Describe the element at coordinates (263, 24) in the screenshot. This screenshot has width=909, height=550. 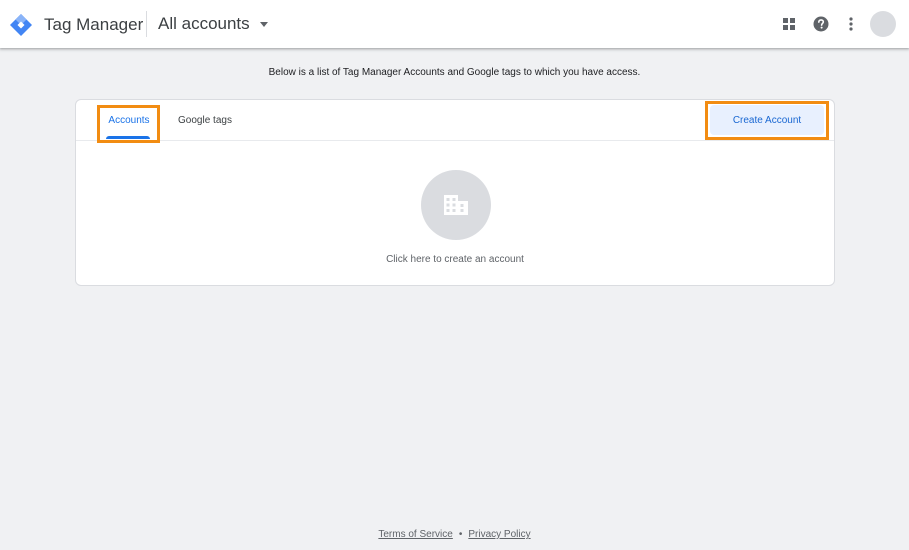
I see `dropdown-caret-icon` at that location.